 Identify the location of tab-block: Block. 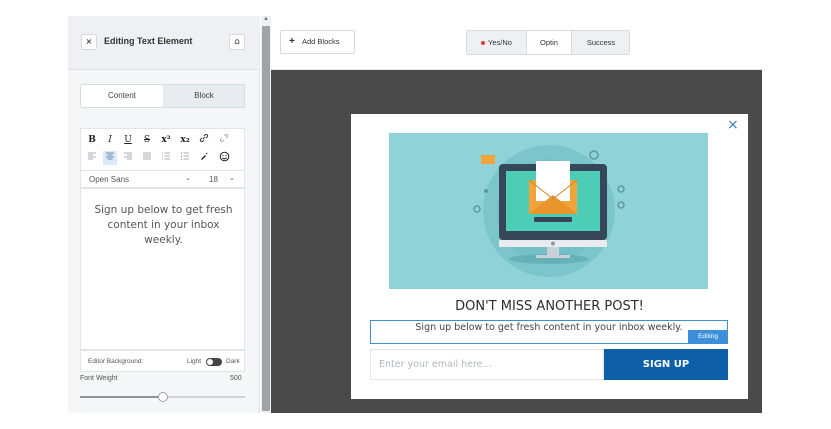
(203, 96).